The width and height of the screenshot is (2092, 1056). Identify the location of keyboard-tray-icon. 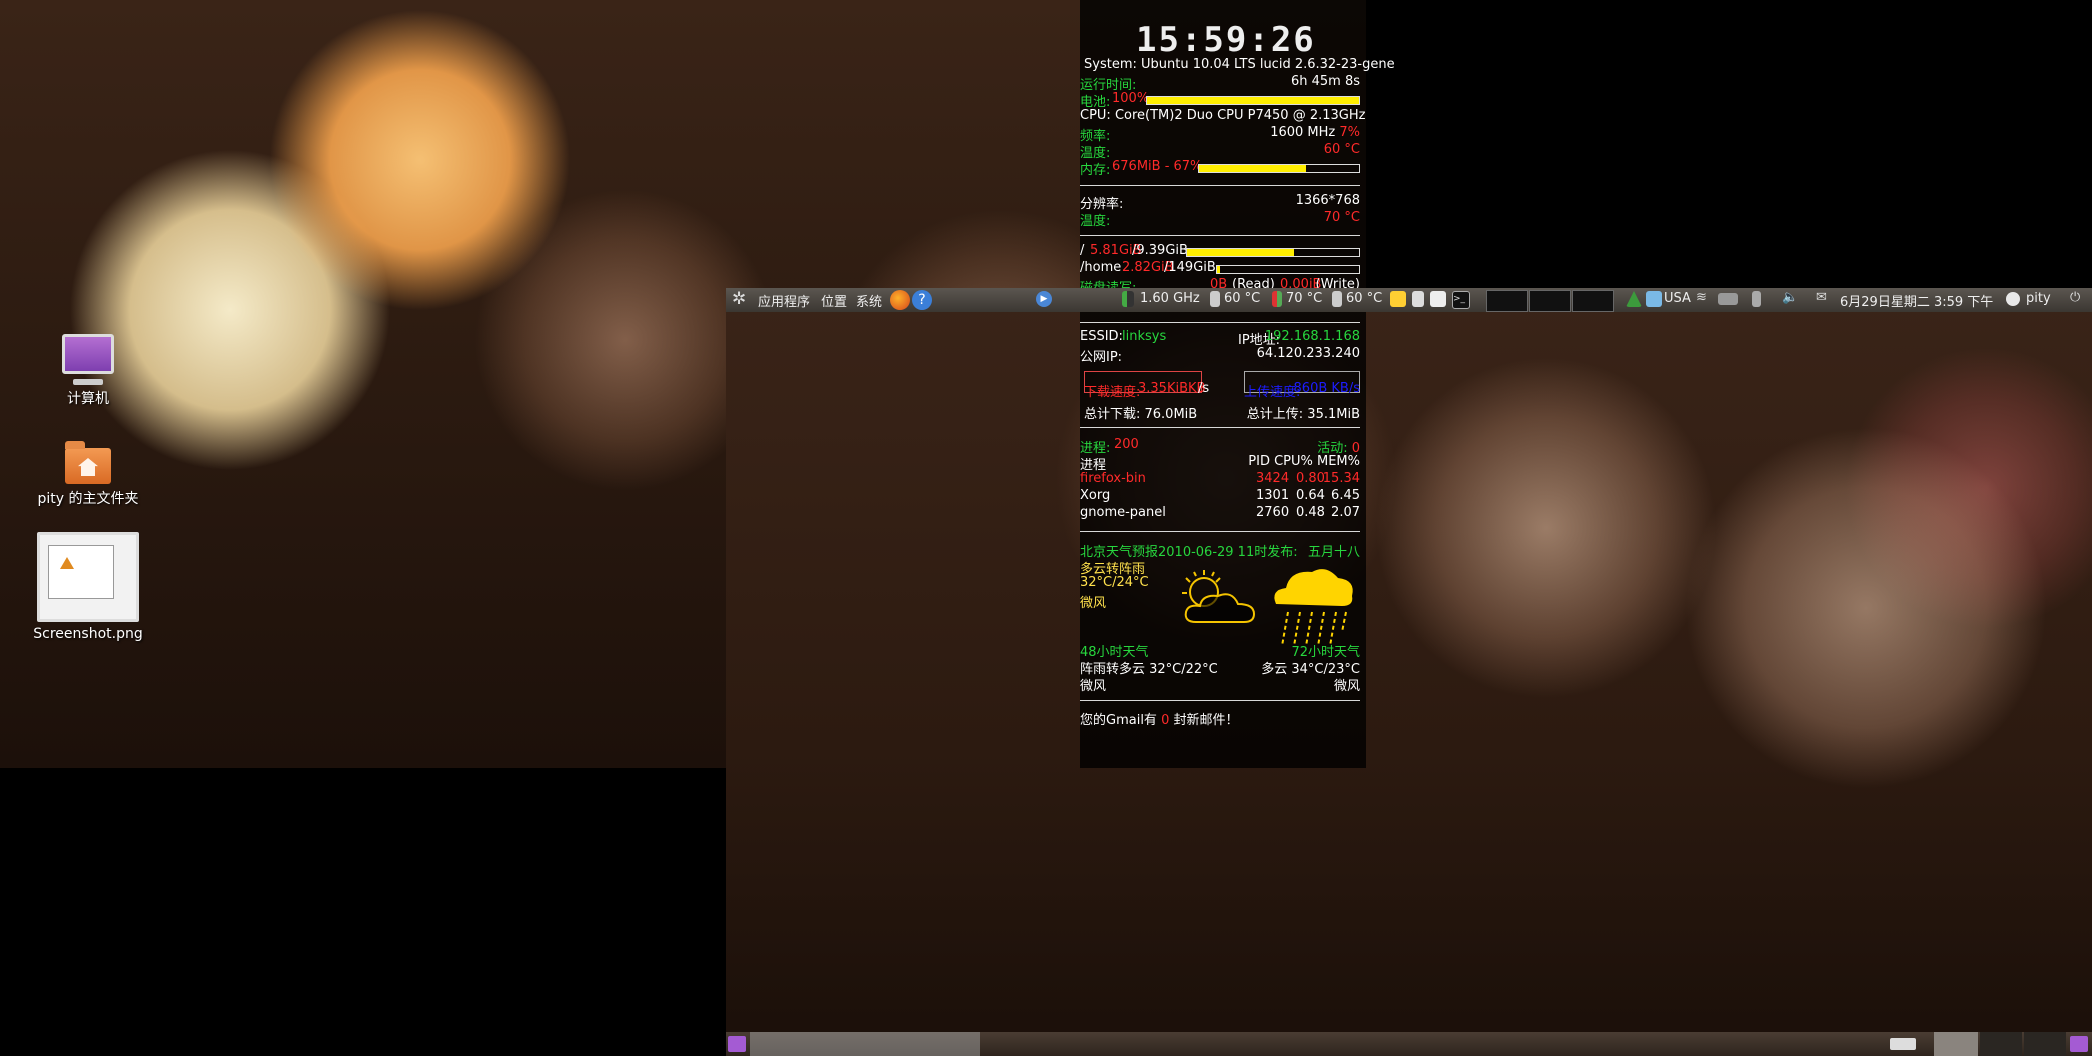
(1903, 1044).